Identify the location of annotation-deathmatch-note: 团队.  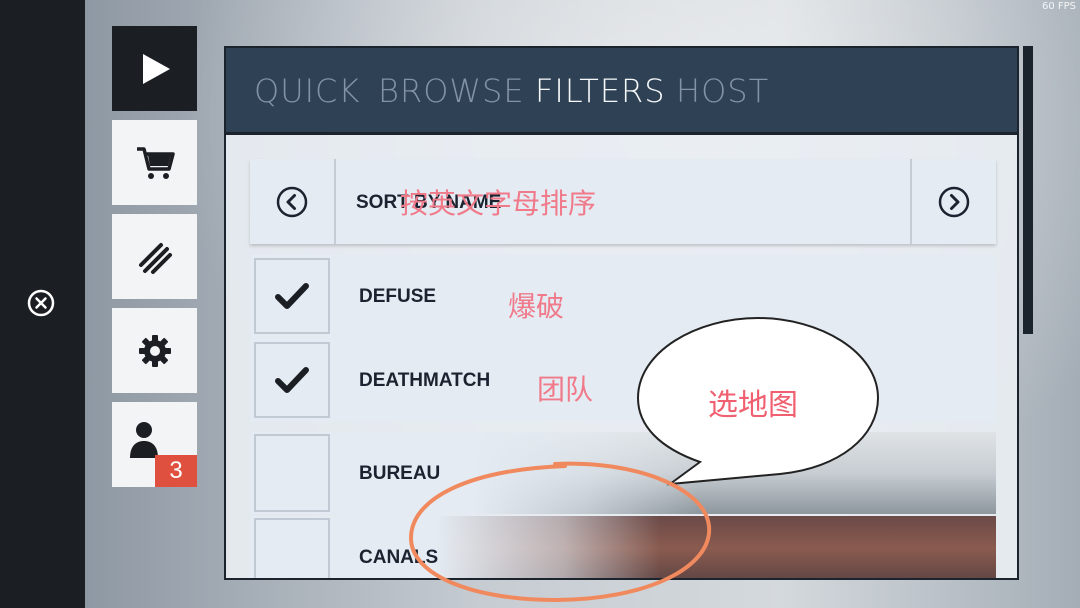
(565, 389).